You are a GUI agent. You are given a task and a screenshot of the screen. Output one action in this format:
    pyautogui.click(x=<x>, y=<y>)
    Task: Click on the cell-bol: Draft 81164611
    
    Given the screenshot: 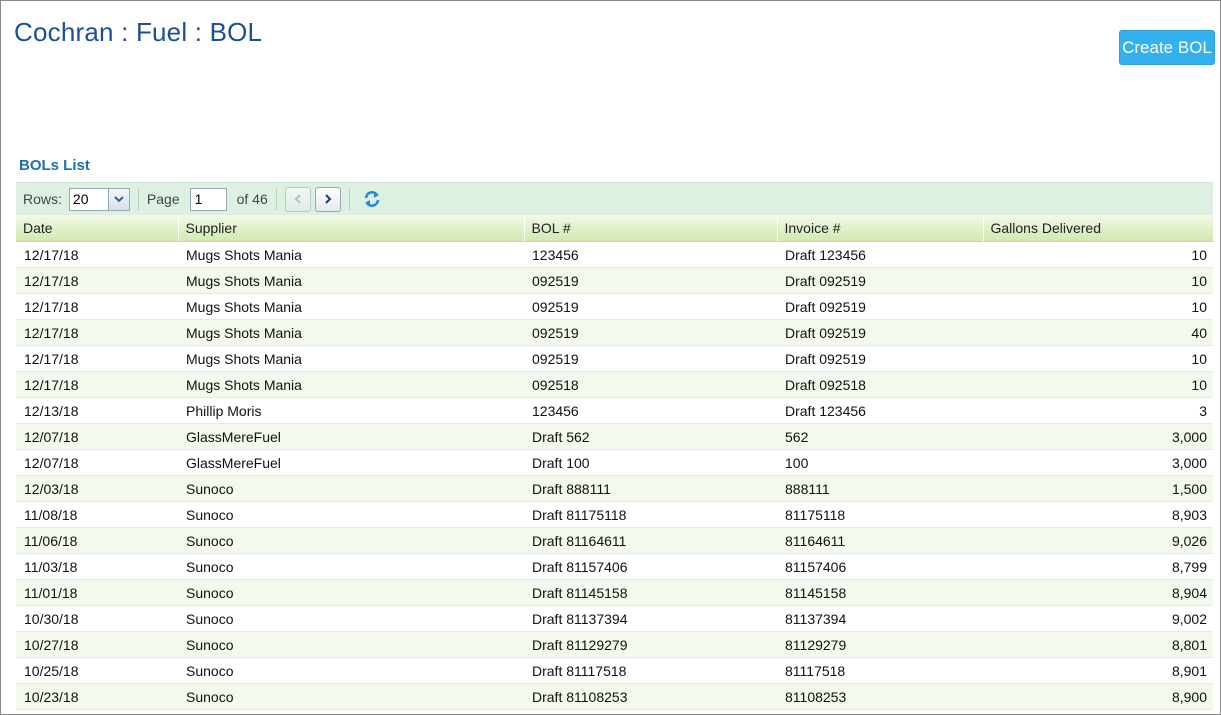 What is the action you would take?
    pyautogui.click(x=650, y=540)
    